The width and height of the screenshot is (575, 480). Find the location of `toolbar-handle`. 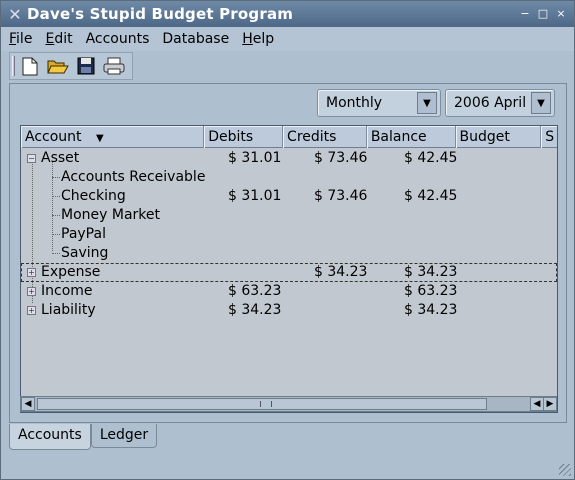

toolbar-handle is located at coordinates (13, 66).